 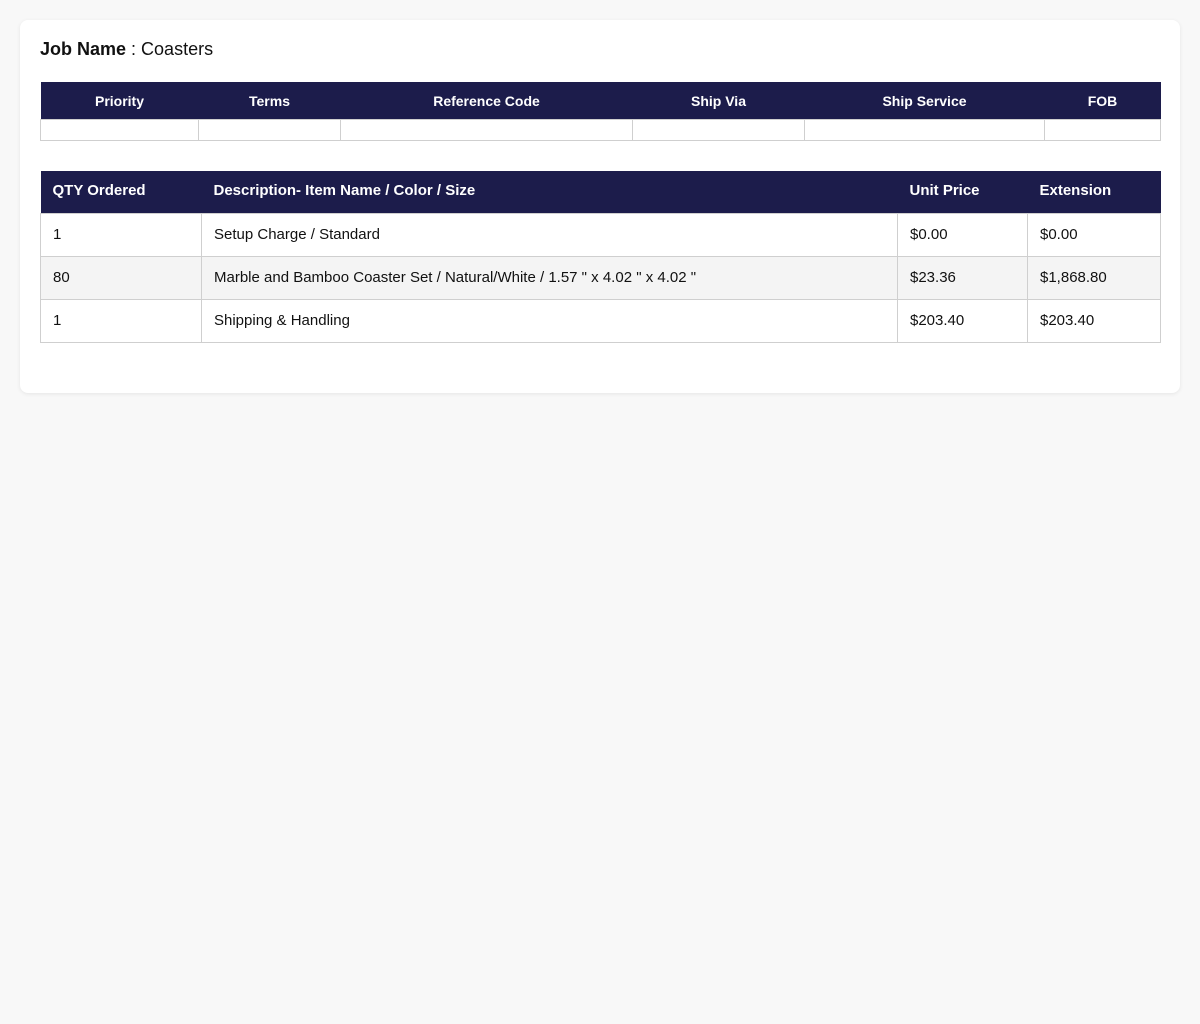 I want to click on col-header-description: Description- Item Name / Color / Size, so click(x=549, y=192).